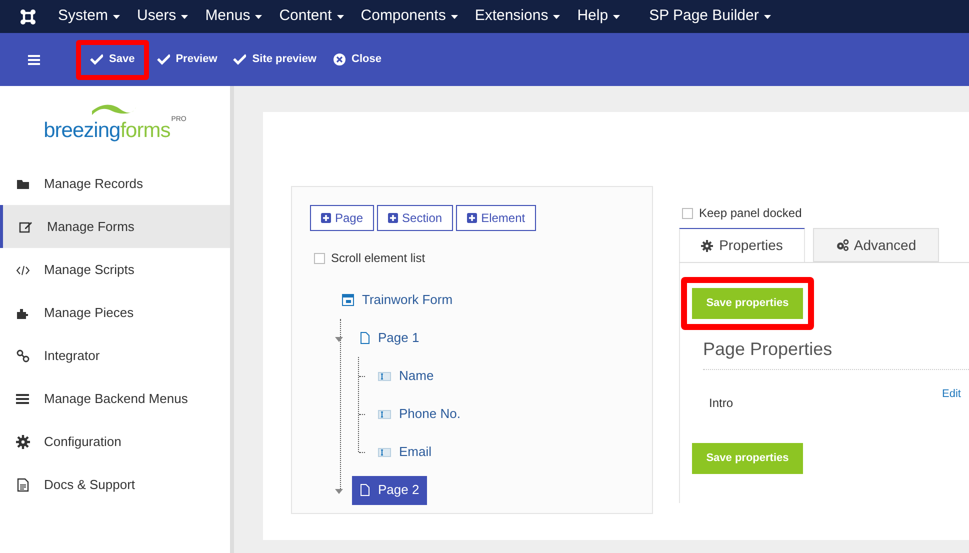  I want to click on sidebar-item: Manage Records, so click(115, 183).